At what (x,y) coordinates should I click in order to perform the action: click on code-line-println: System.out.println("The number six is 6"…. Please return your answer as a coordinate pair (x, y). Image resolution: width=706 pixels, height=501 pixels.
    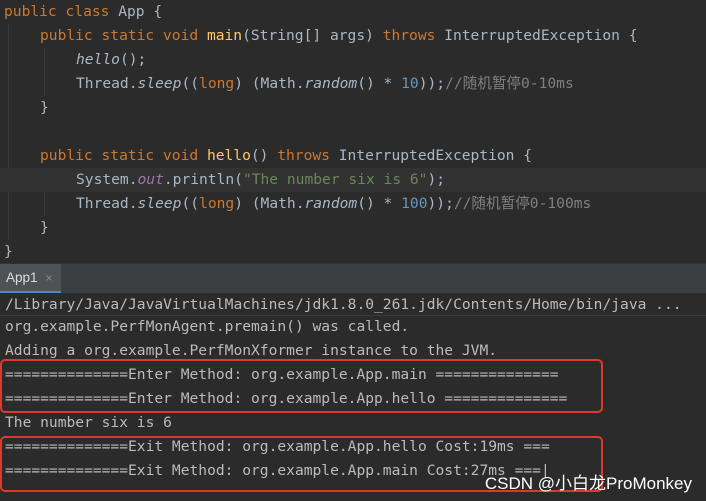
    Looking at the image, I should click on (353, 180).